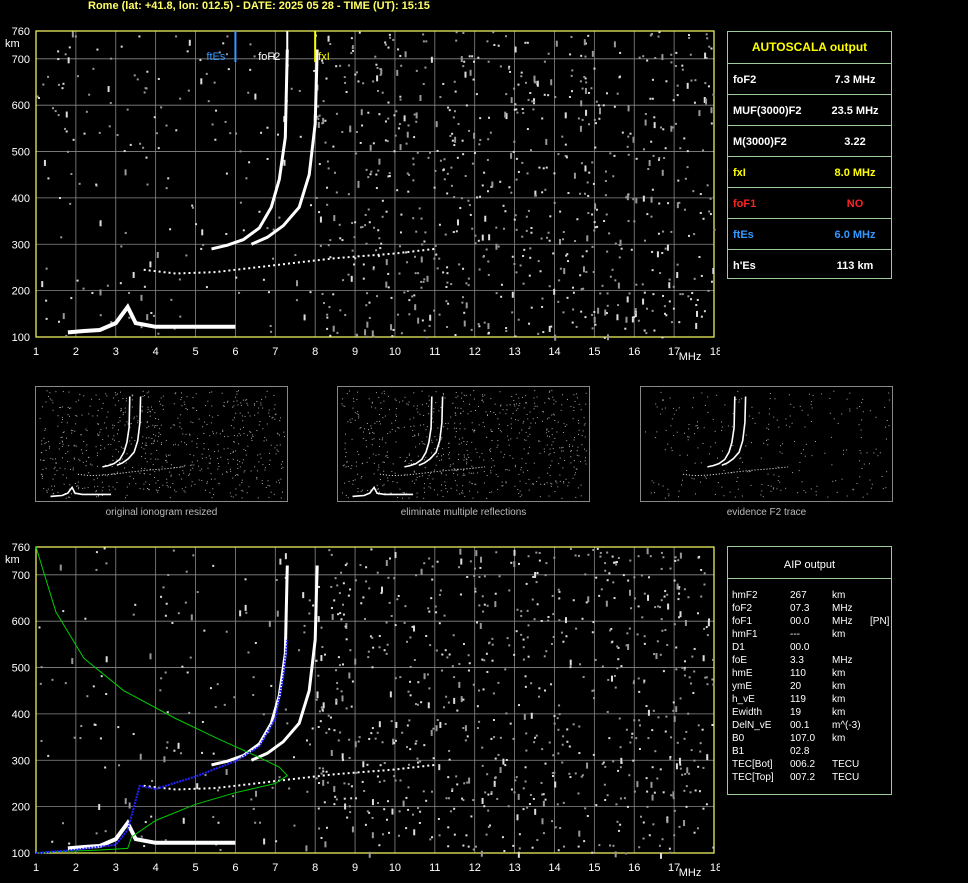 The width and height of the screenshot is (968, 883). I want to click on x-tick-label: 10, so click(395, 352).